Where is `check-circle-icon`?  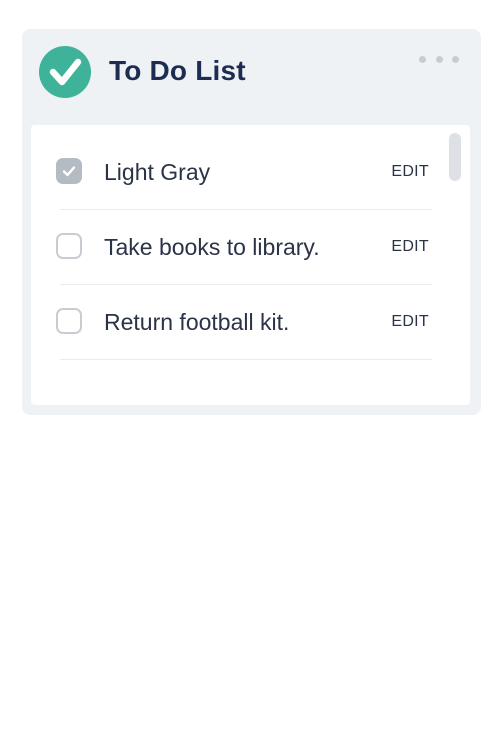 check-circle-icon is located at coordinates (65, 72).